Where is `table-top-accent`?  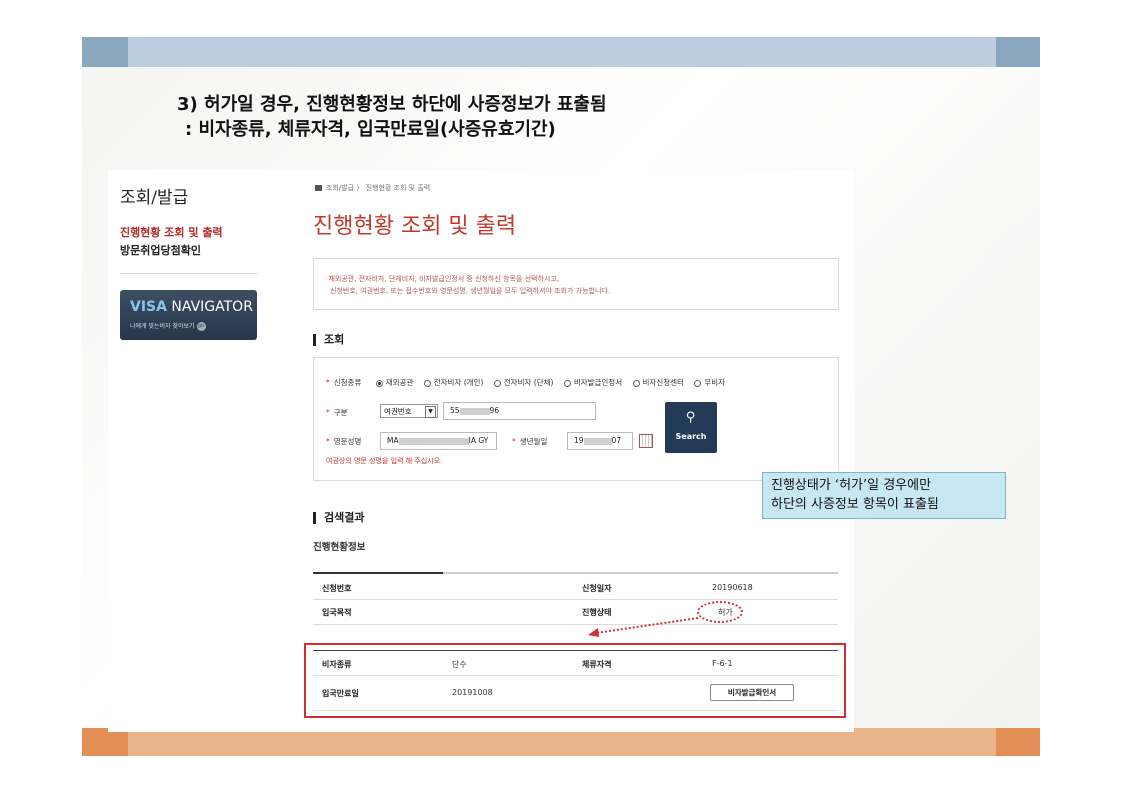
table-top-accent is located at coordinates (378, 573).